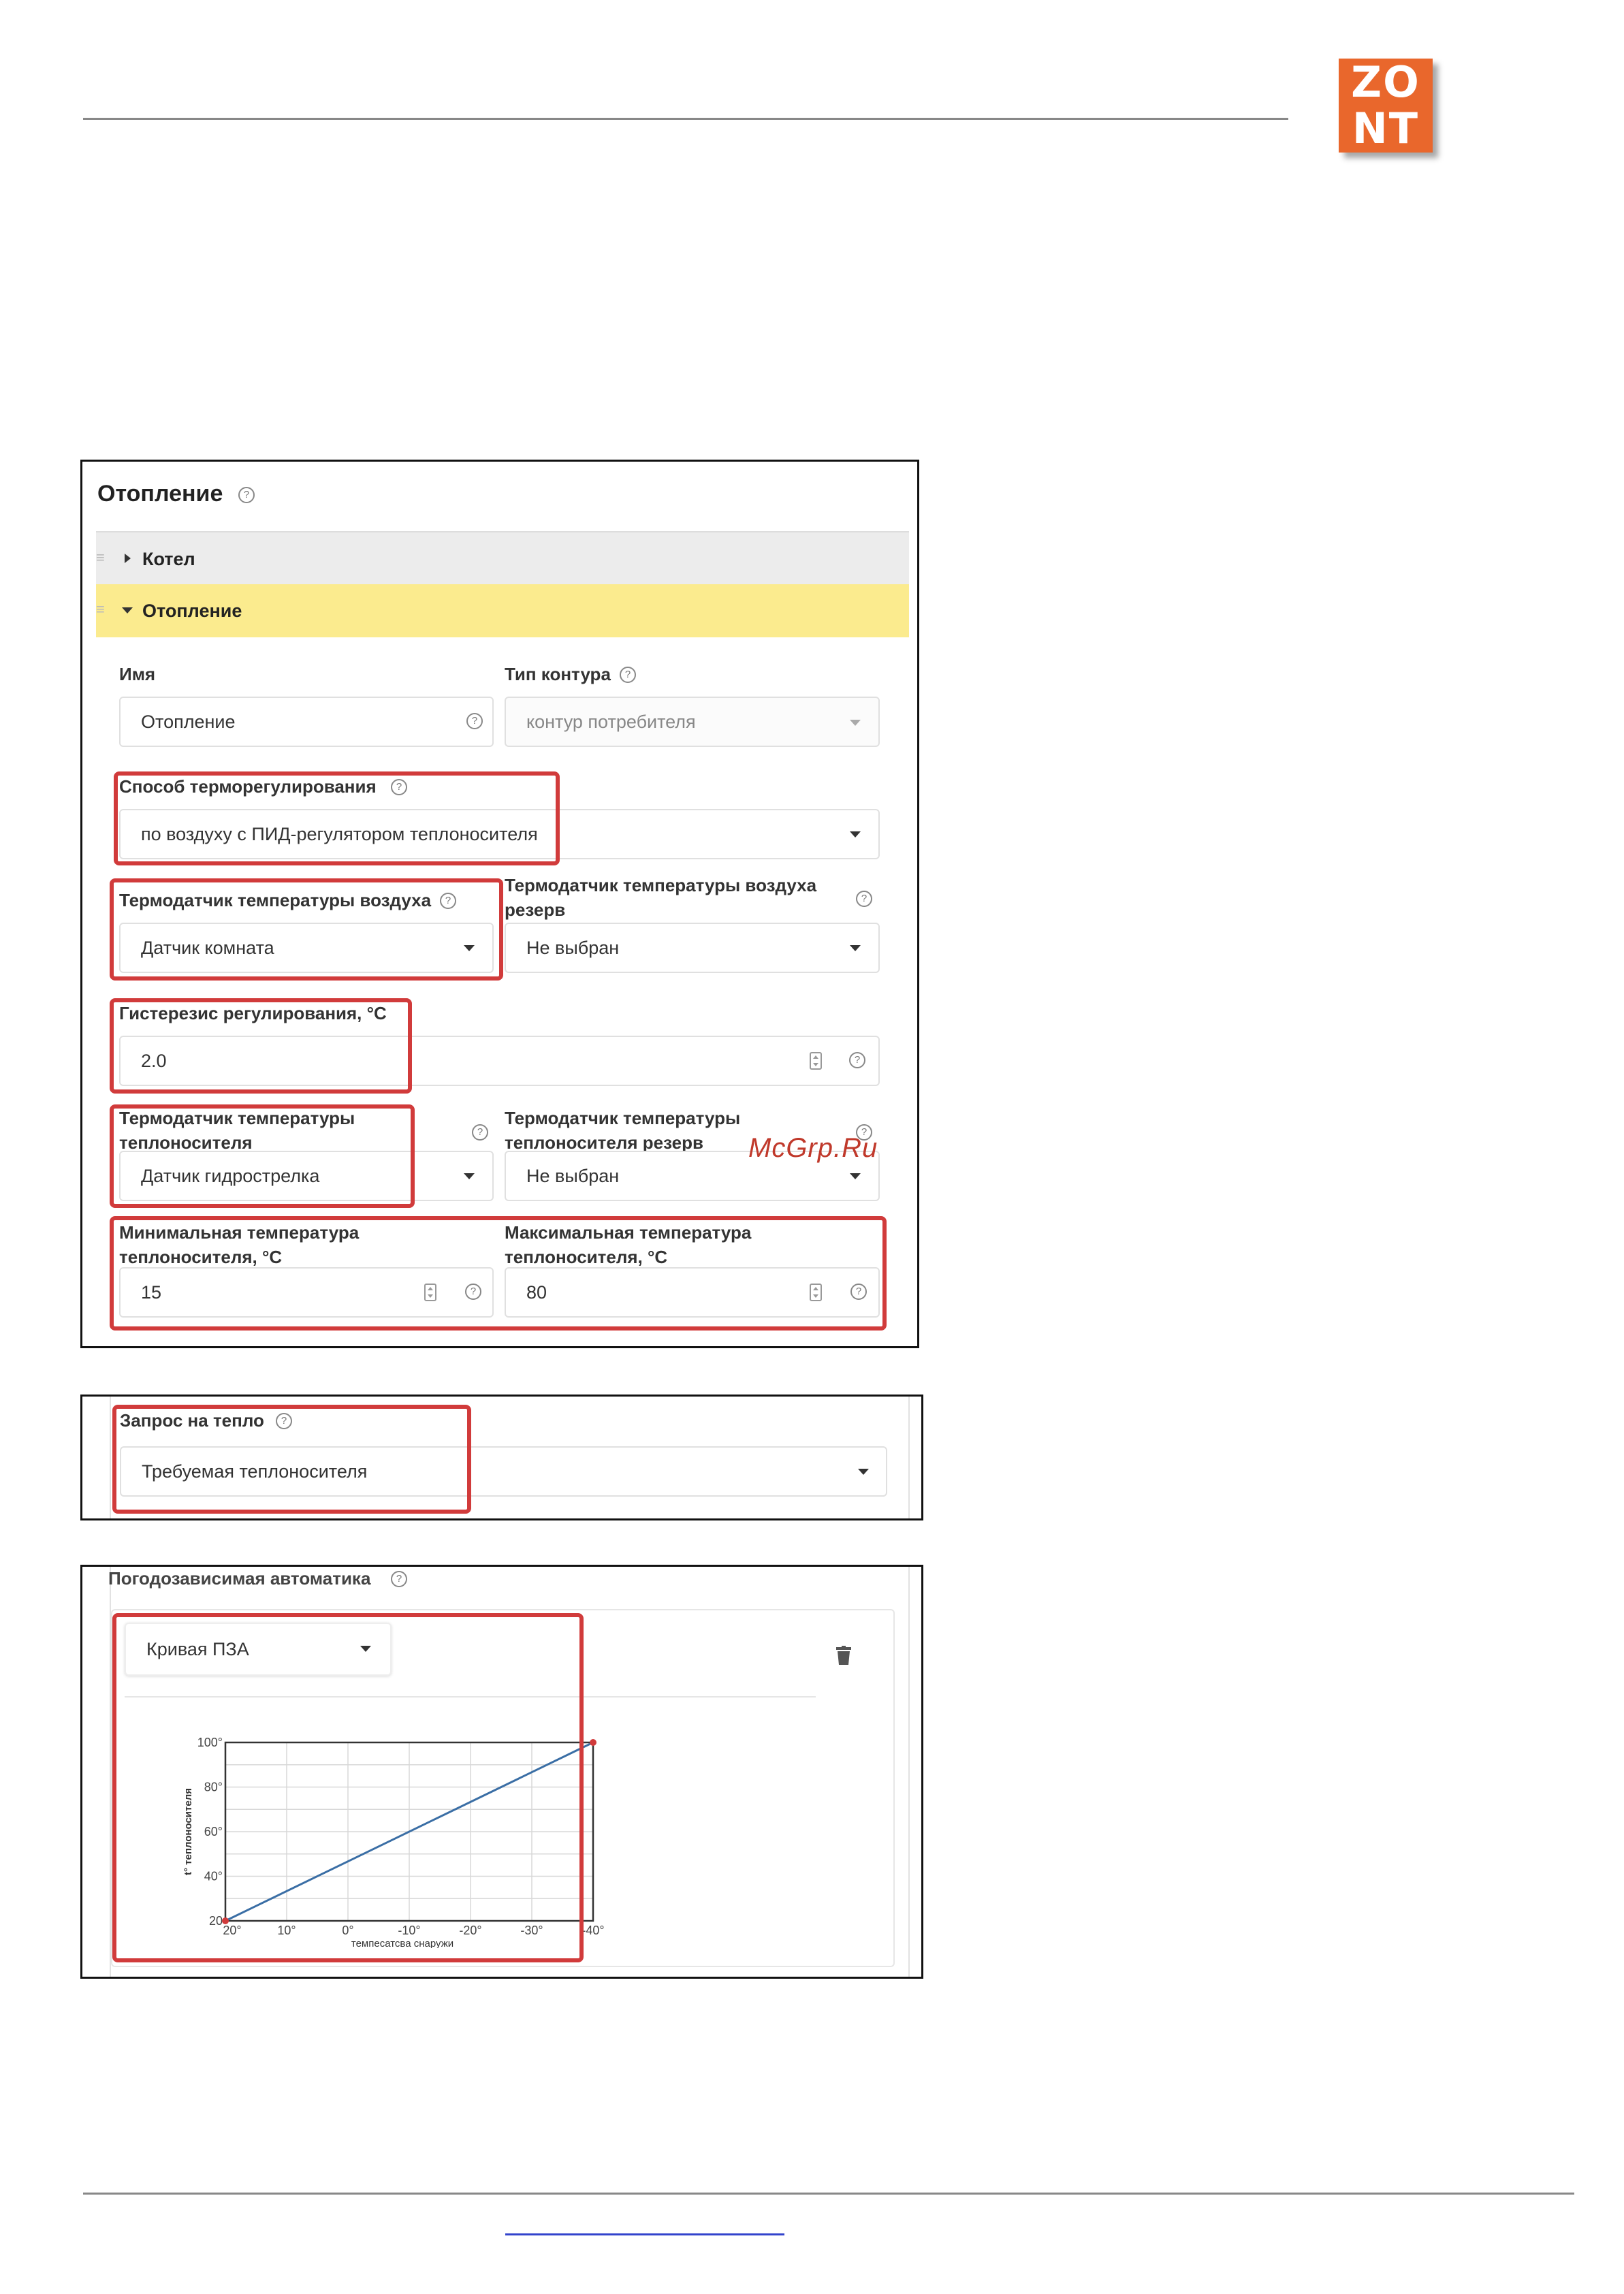 This screenshot has width=1624, height=2294. What do you see at coordinates (128, 558) in the screenshot?
I see `chevron-right-icon` at bounding box center [128, 558].